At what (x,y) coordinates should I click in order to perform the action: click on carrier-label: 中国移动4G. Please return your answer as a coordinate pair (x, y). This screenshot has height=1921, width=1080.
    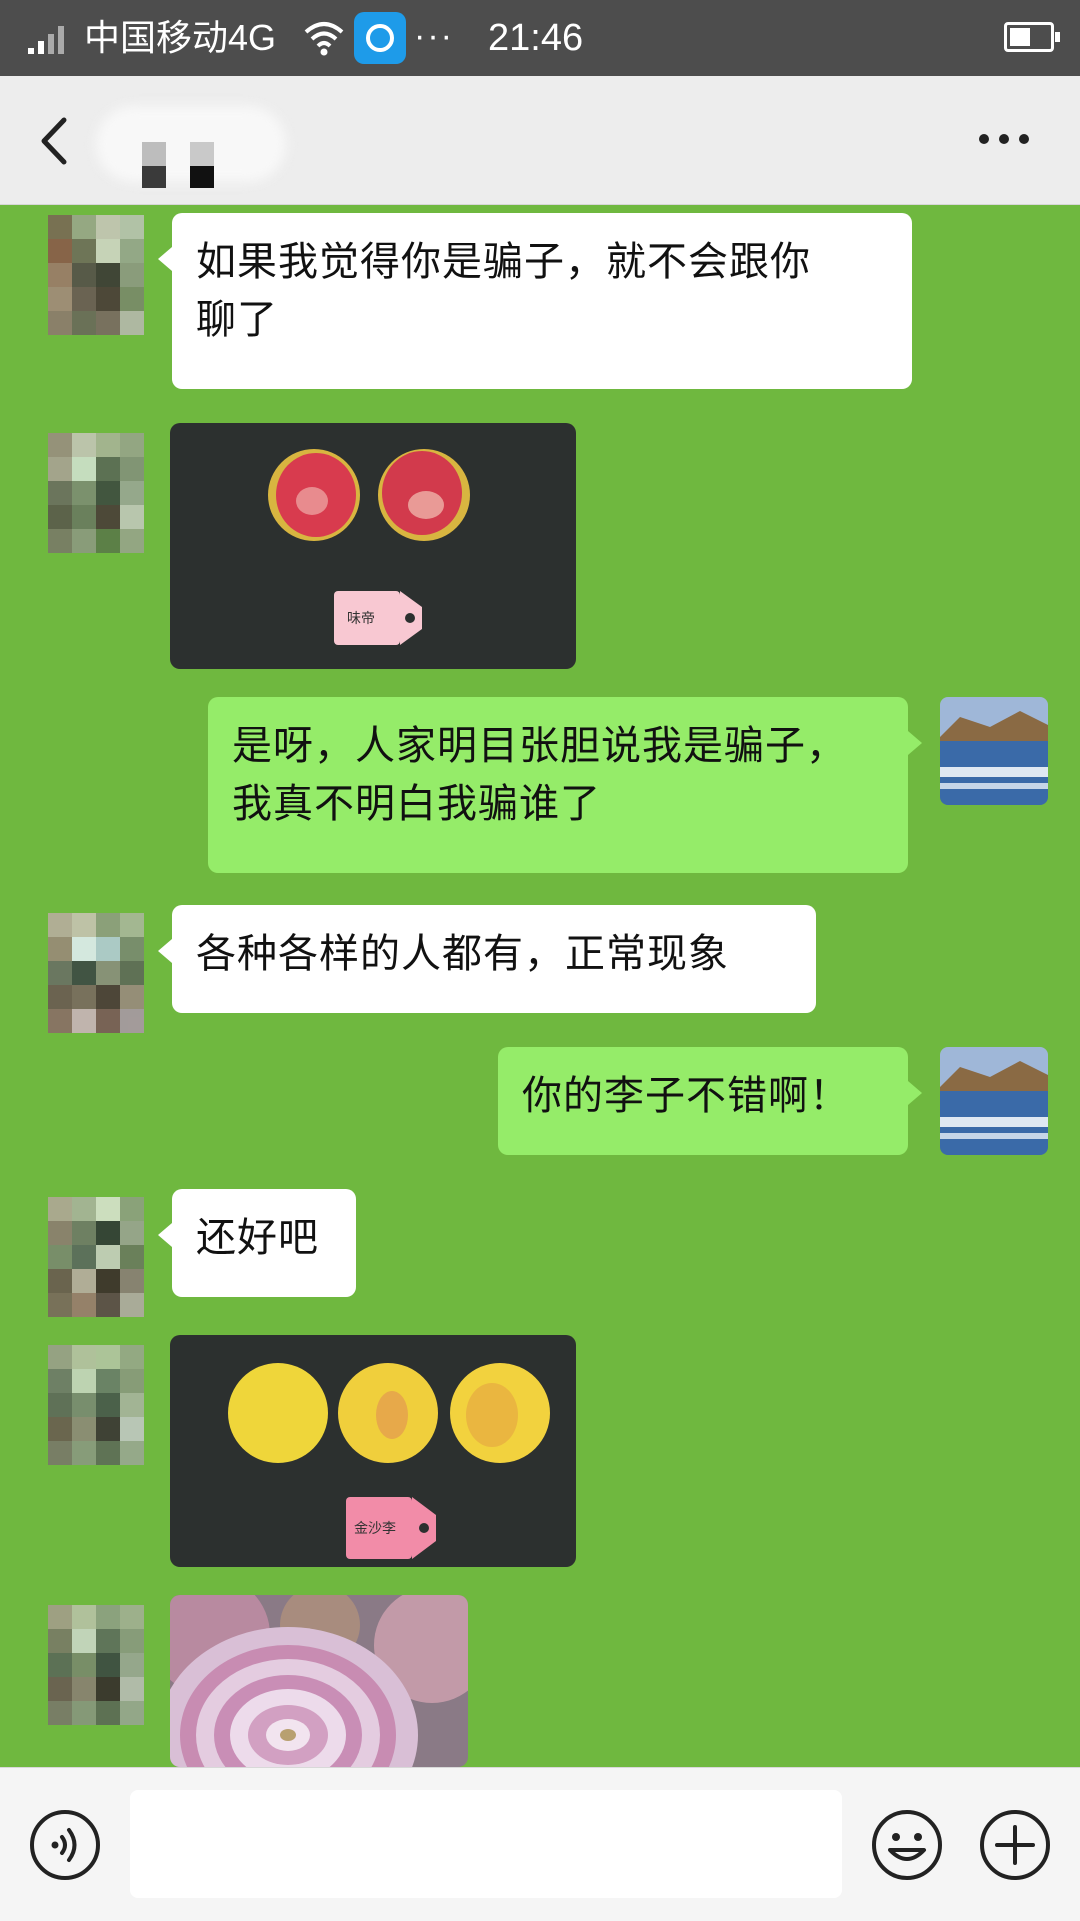
    Looking at the image, I should click on (180, 37).